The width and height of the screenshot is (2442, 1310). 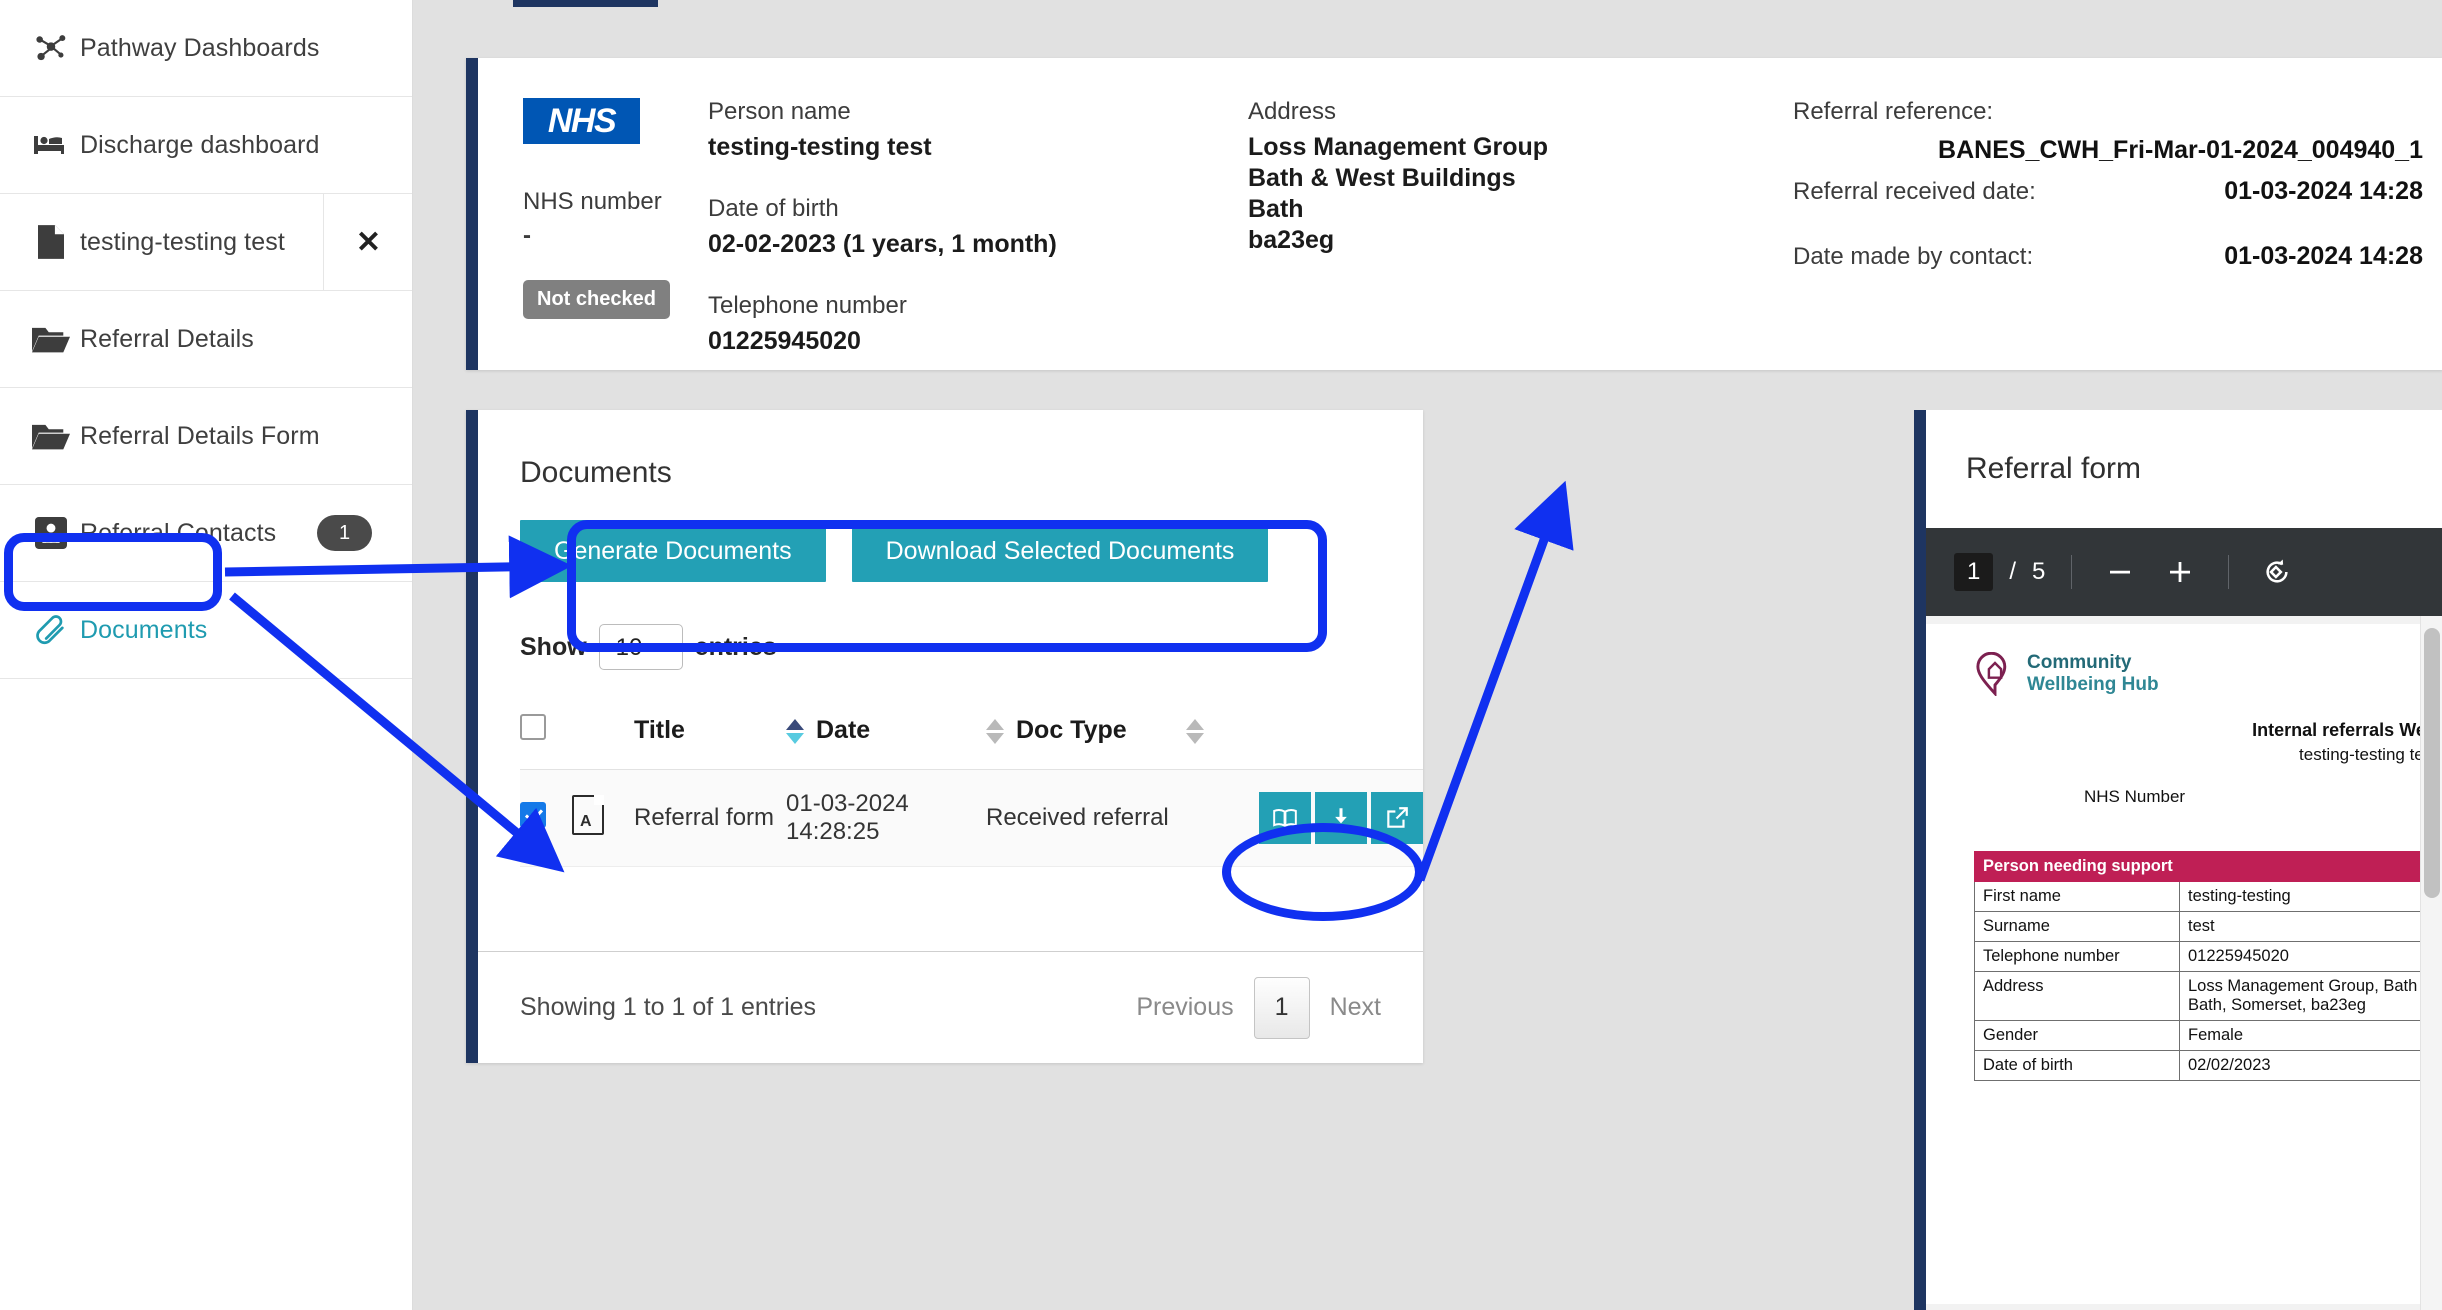 I want to click on select-all-checkbox, so click(x=533, y=727).